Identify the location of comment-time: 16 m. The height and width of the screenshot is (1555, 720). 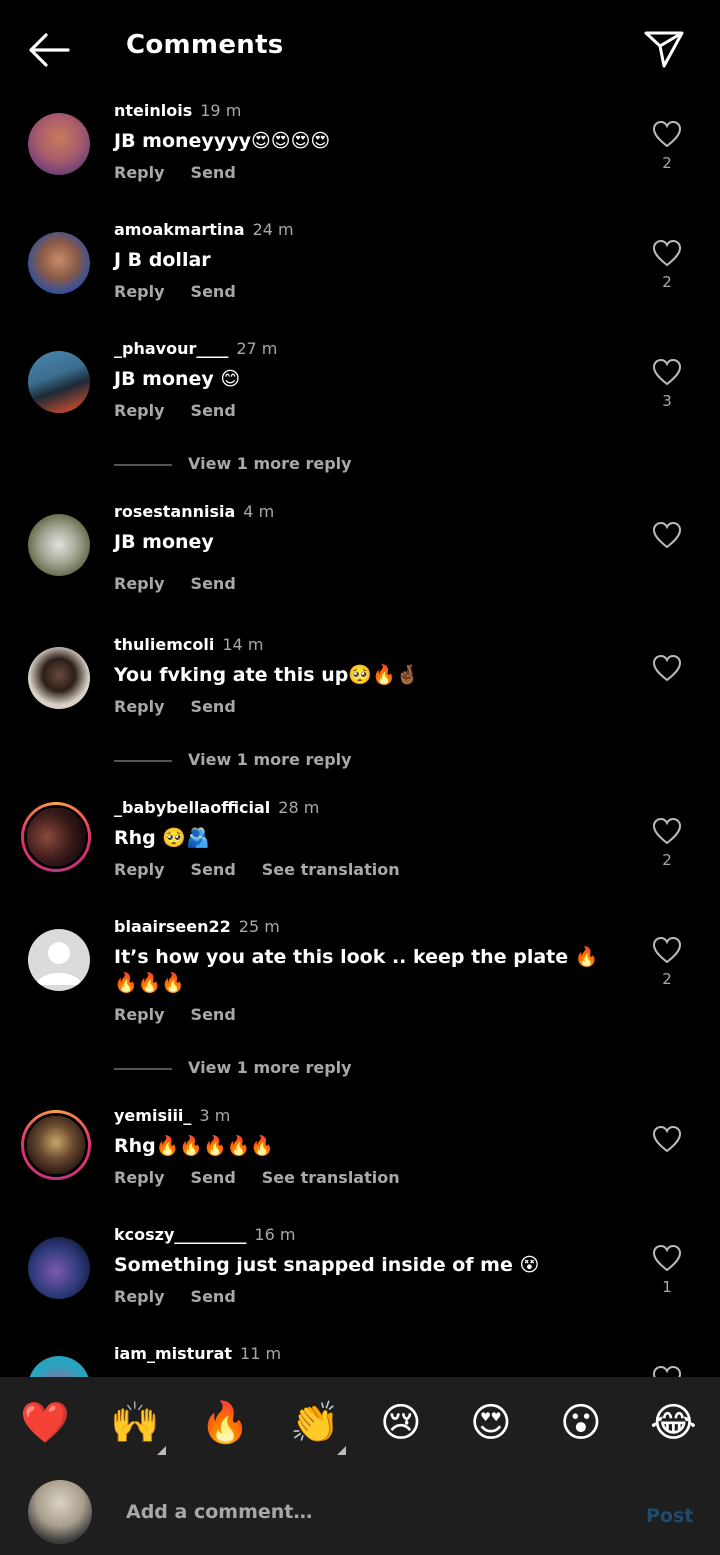
(275, 1234).